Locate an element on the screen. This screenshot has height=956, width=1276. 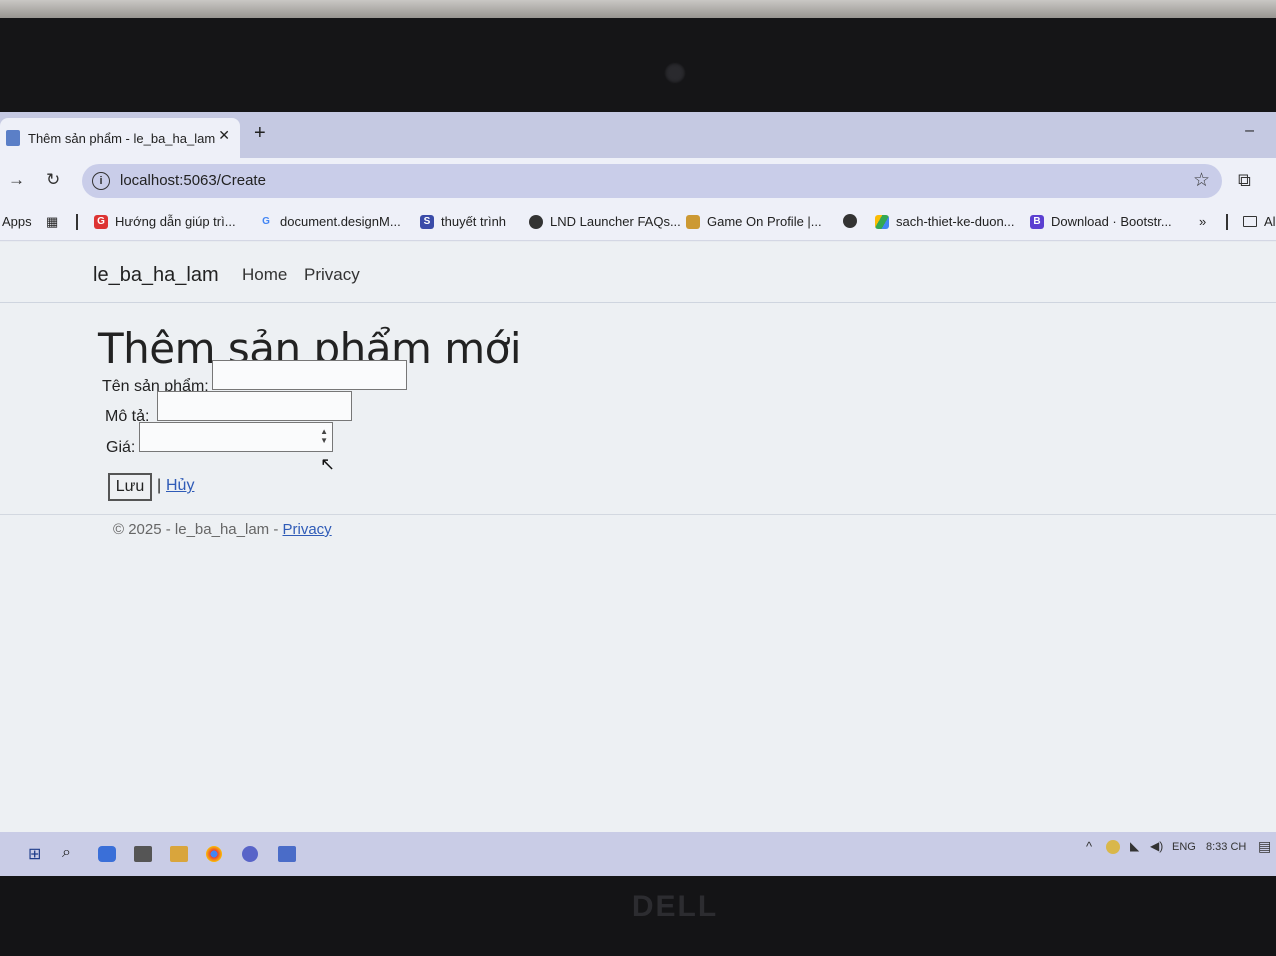
laptop-bezel-bottom: DELL is located at coordinates (638, 916).